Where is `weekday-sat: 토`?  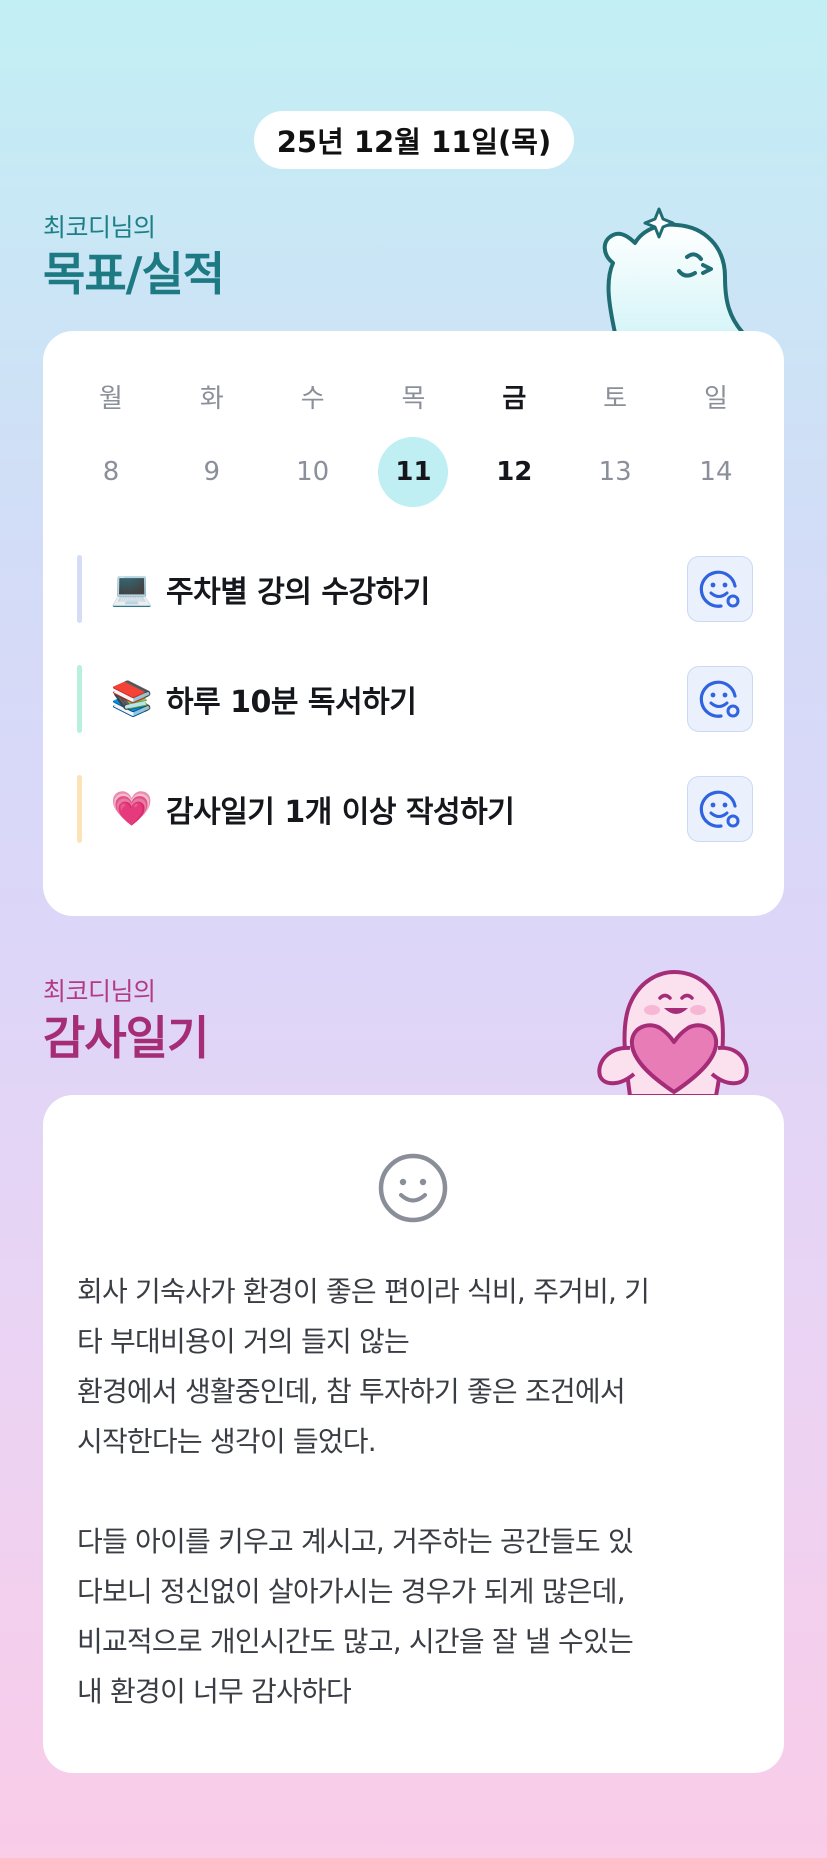
weekday-sat: 토 is located at coordinates (615, 398).